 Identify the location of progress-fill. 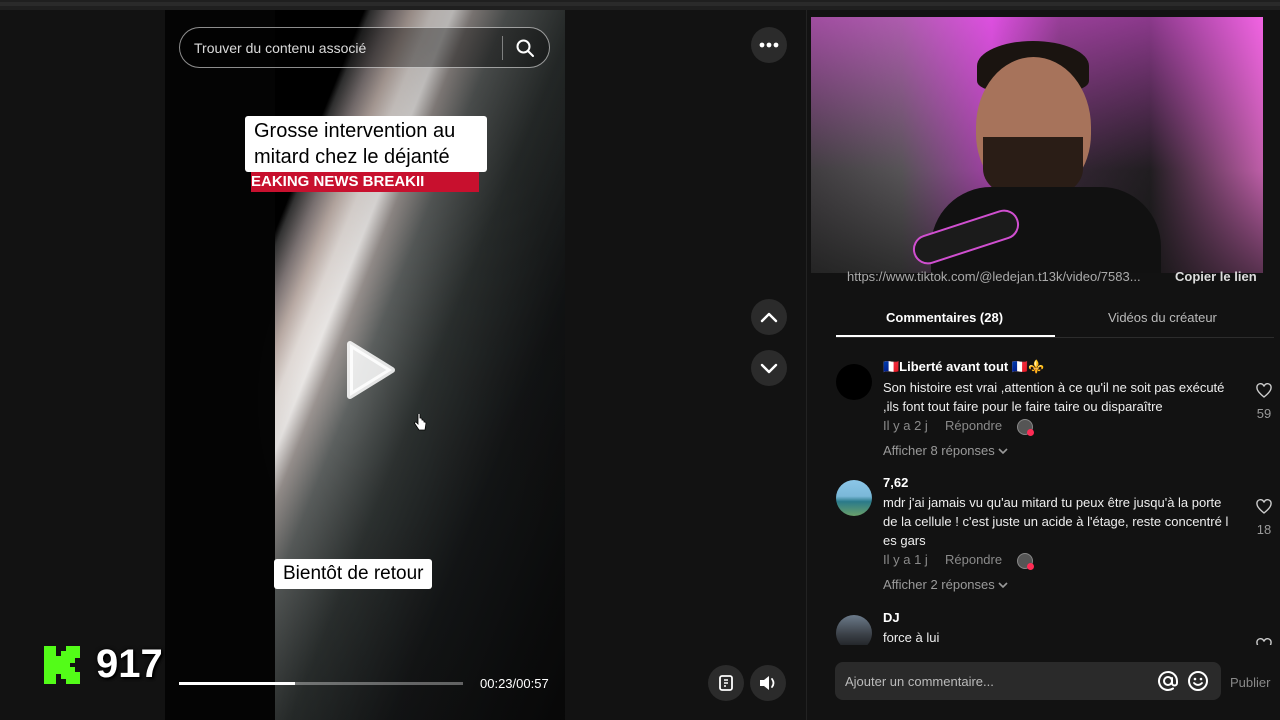
(237, 683).